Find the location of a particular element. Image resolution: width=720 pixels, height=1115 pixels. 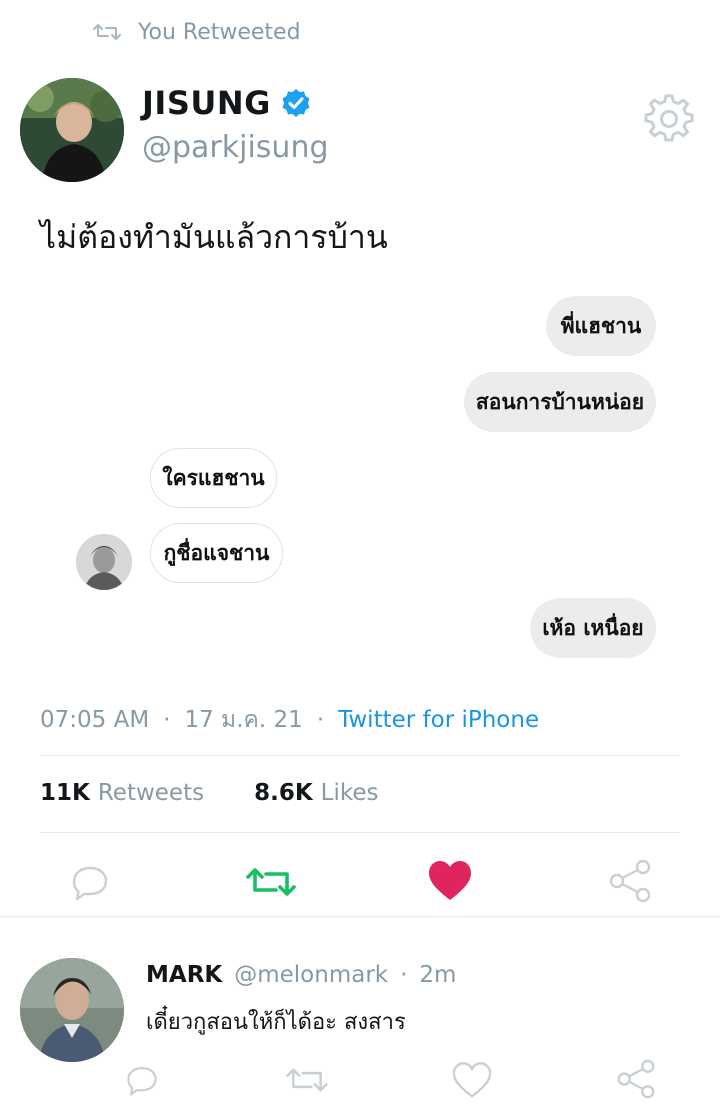

heart-outline-icon is located at coordinates (472, 1080).